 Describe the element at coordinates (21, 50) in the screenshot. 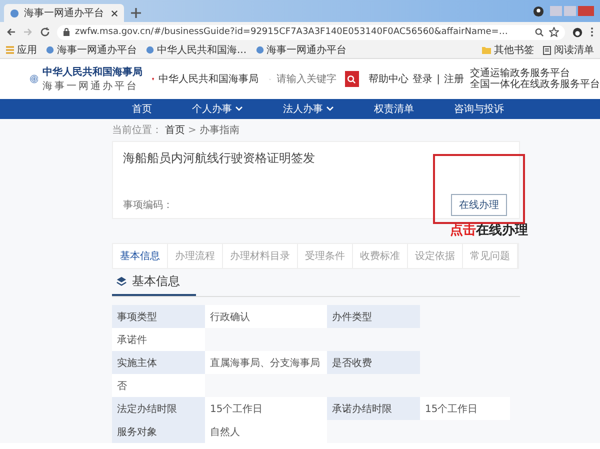

I see `bookmark: 应用` at that location.